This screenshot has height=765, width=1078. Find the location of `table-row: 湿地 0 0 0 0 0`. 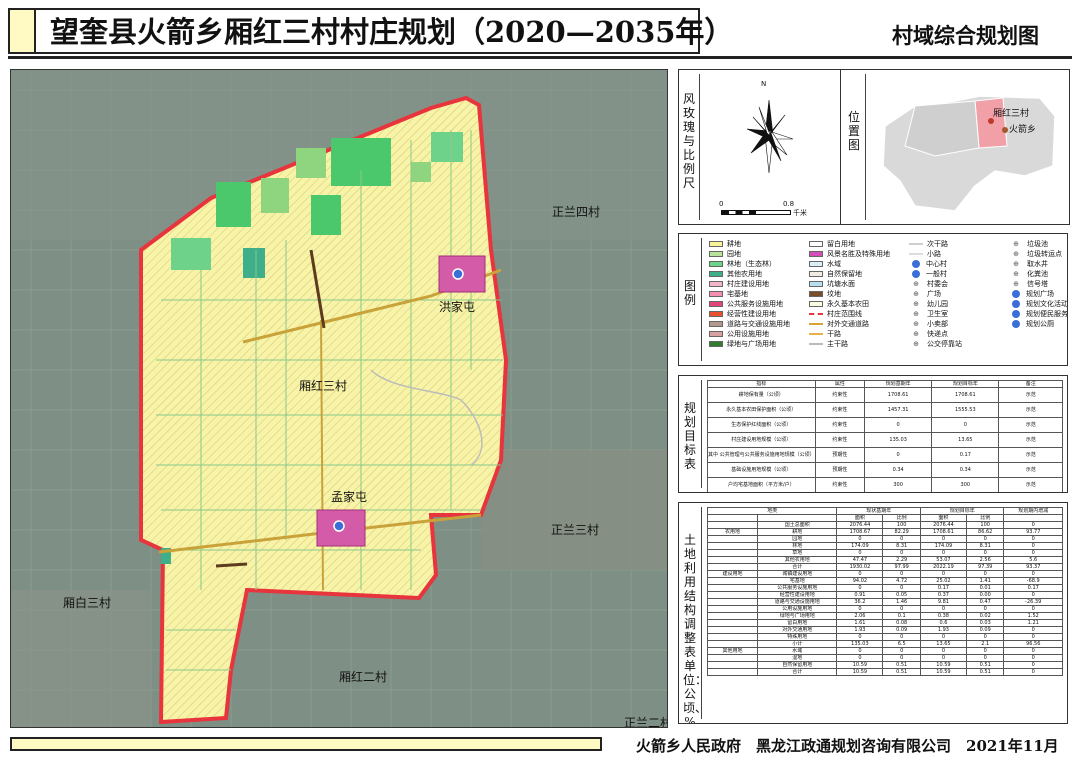

table-row: 湿地 0 0 0 0 0 is located at coordinates (884, 658).